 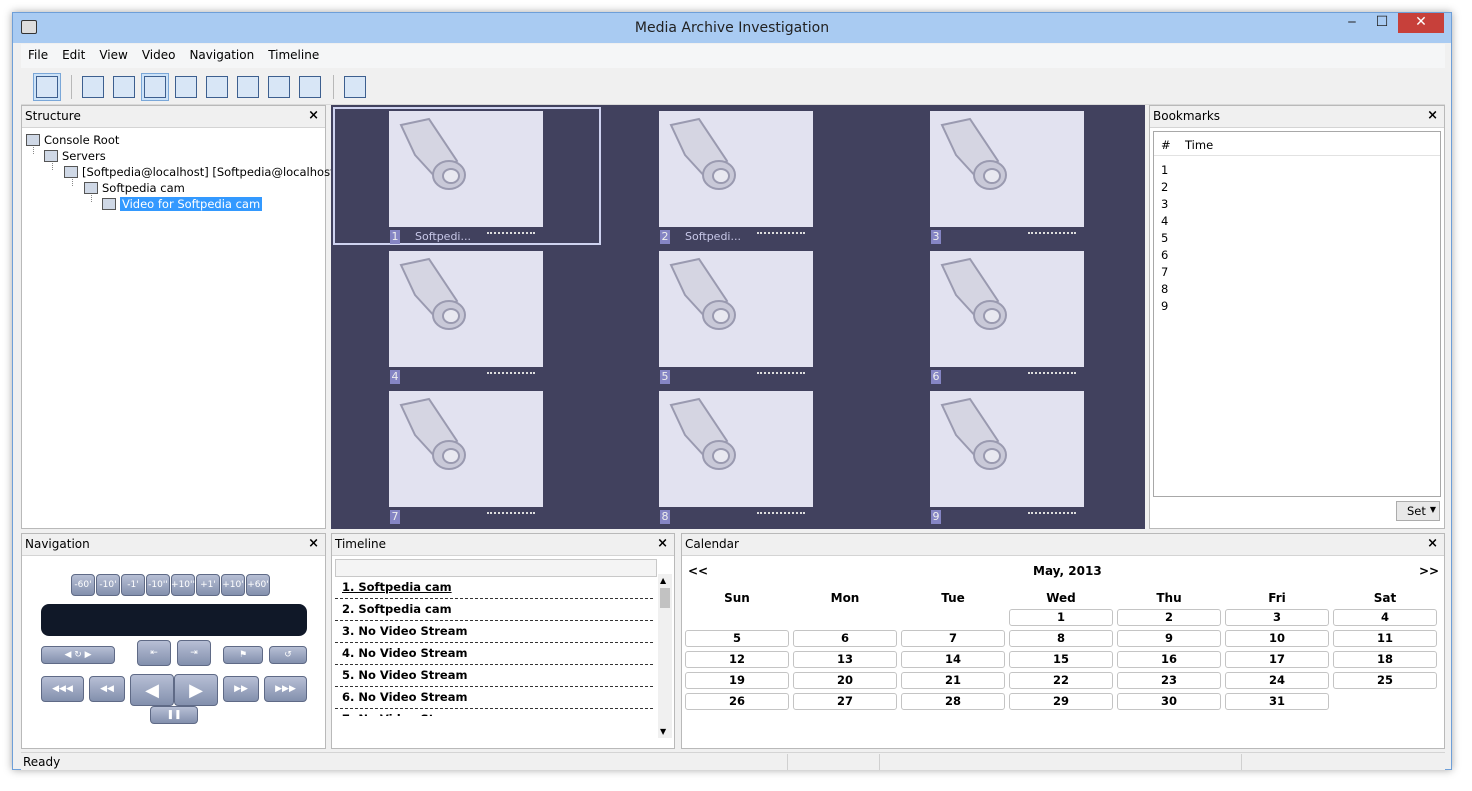 What do you see at coordinates (113, 55) in the screenshot?
I see `menu-view: View` at bounding box center [113, 55].